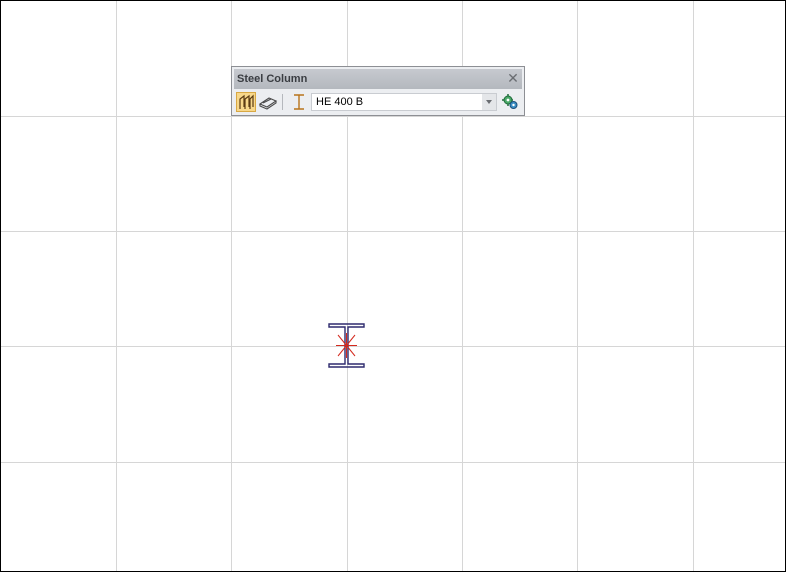  I want to click on toolbar-separator, so click(282, 102).